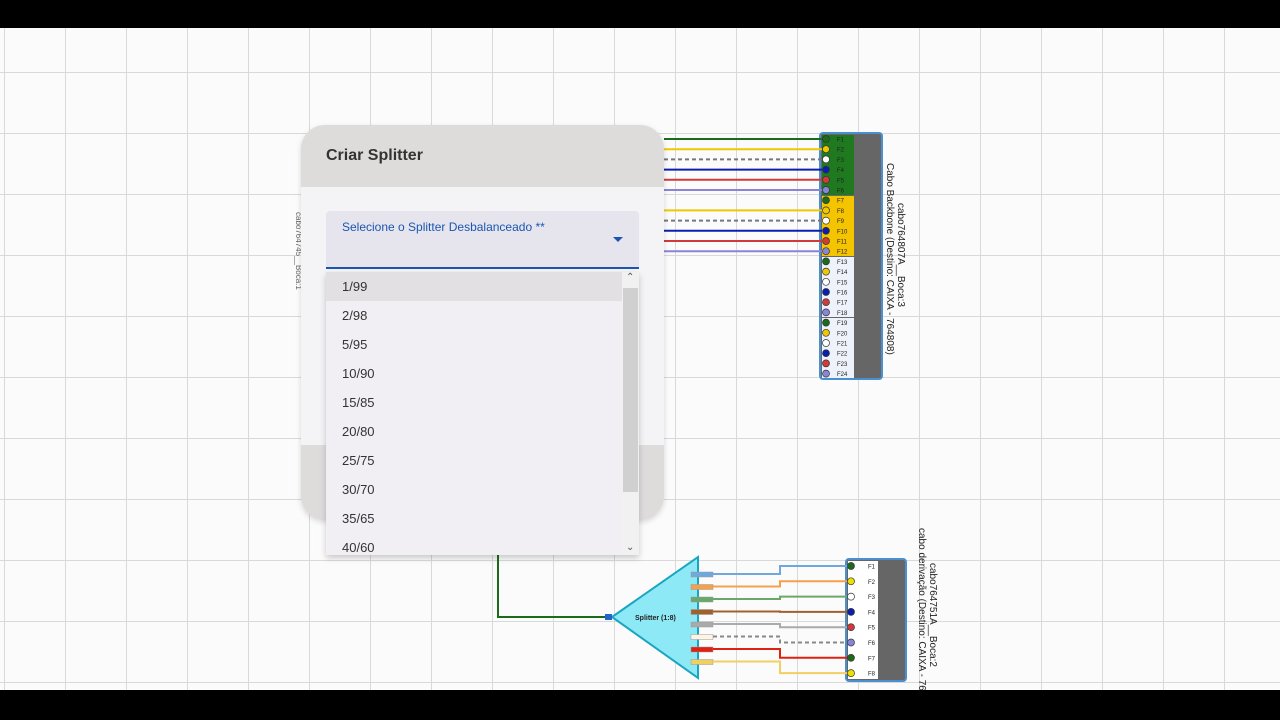 The height and width of the screenshot is (720, 1280). I want to click on fiber-label: F12, so click(842, 253).